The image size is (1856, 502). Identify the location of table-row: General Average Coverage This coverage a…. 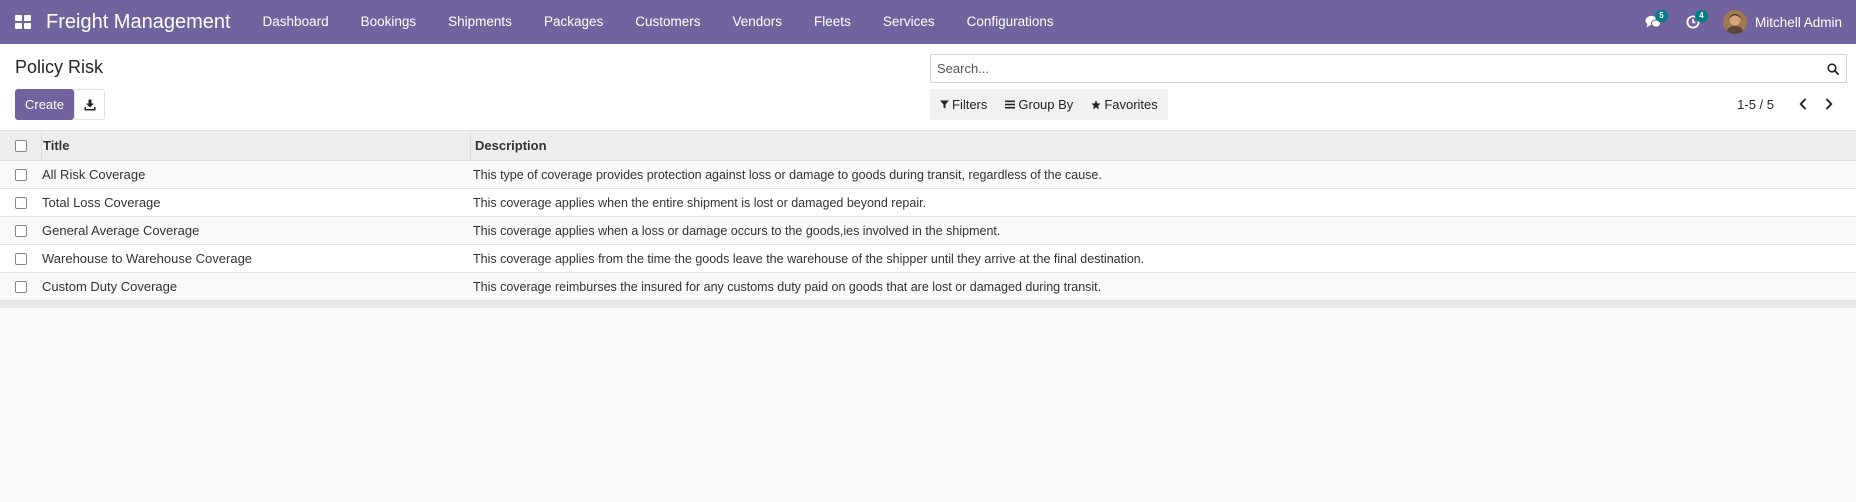
(928, 231).